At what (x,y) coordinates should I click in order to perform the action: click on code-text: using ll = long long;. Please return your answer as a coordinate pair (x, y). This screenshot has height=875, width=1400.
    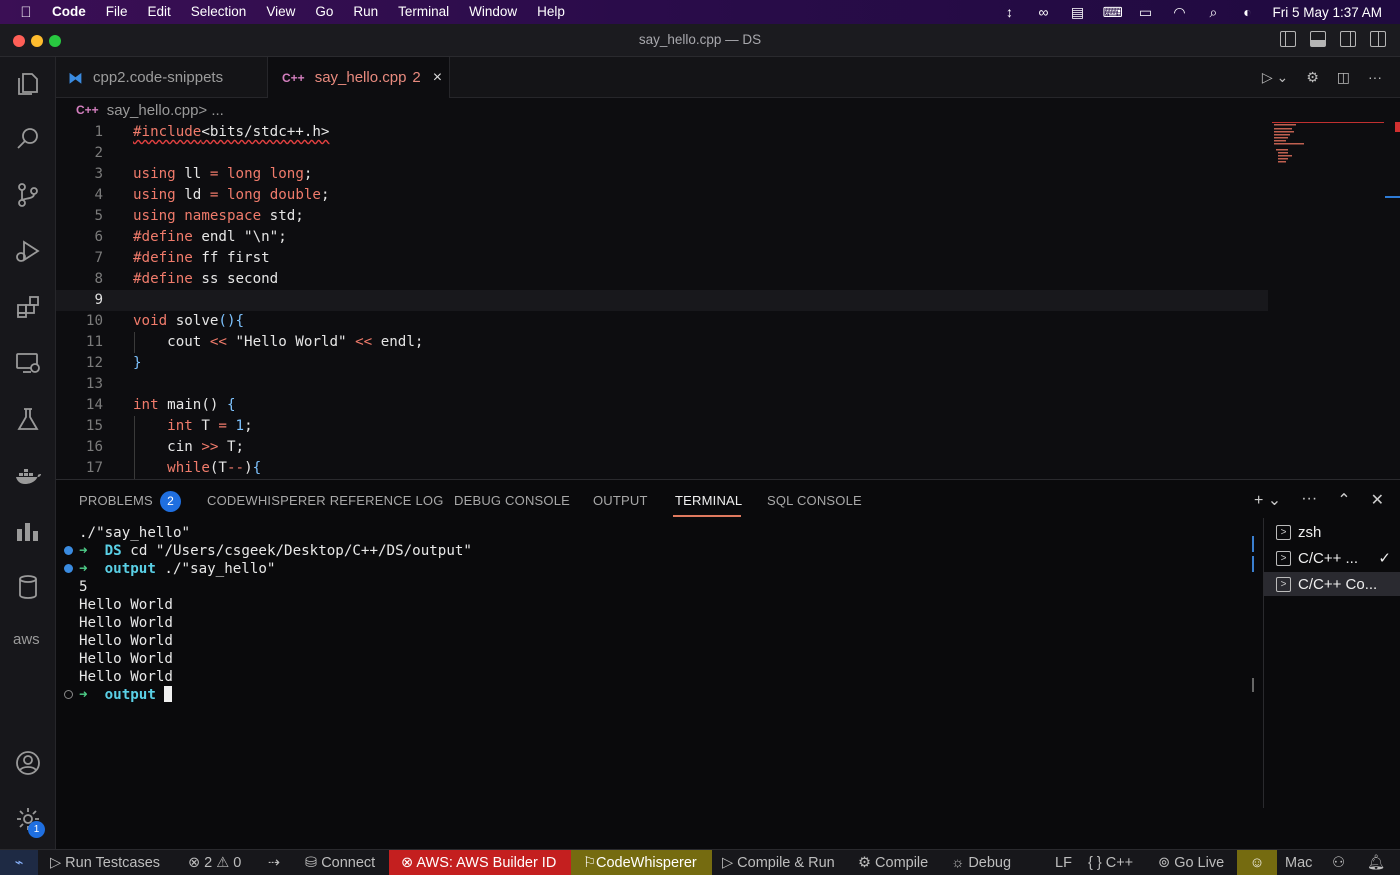
    Looking at the image, I should click on (222, 174).